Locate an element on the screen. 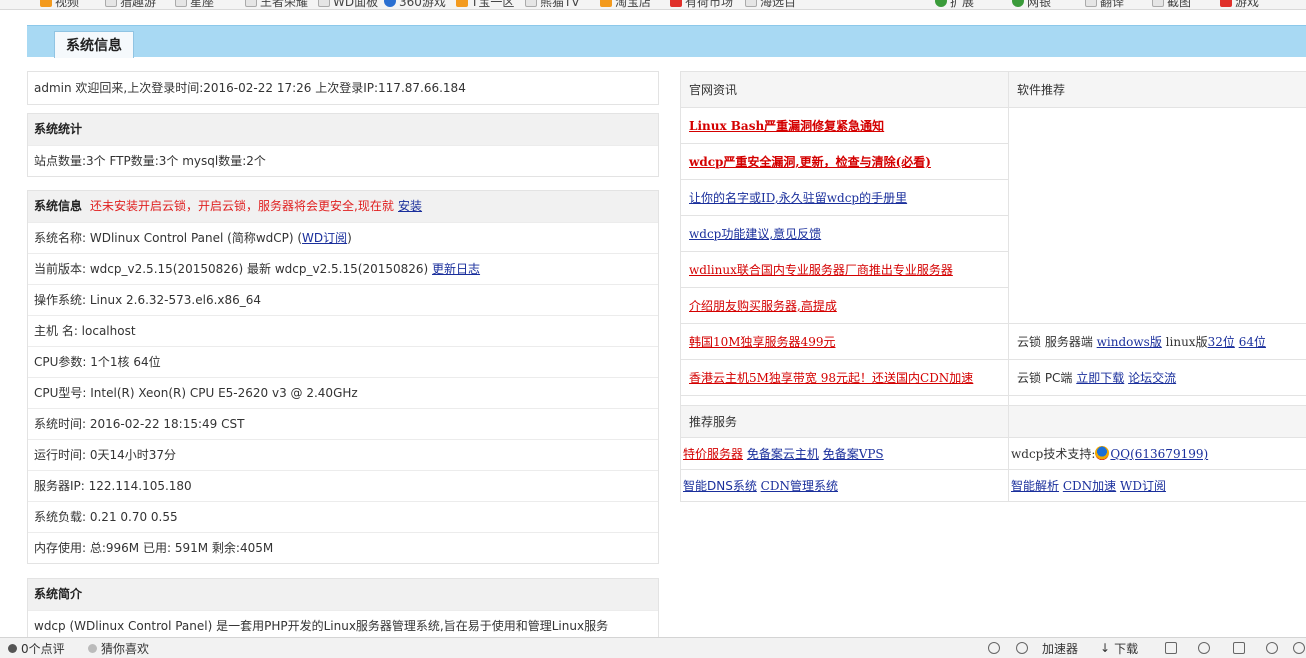 This screenshot has height=658, width=1306. bookmark-right-4: 截图 is located at coordinates (1171, 4).